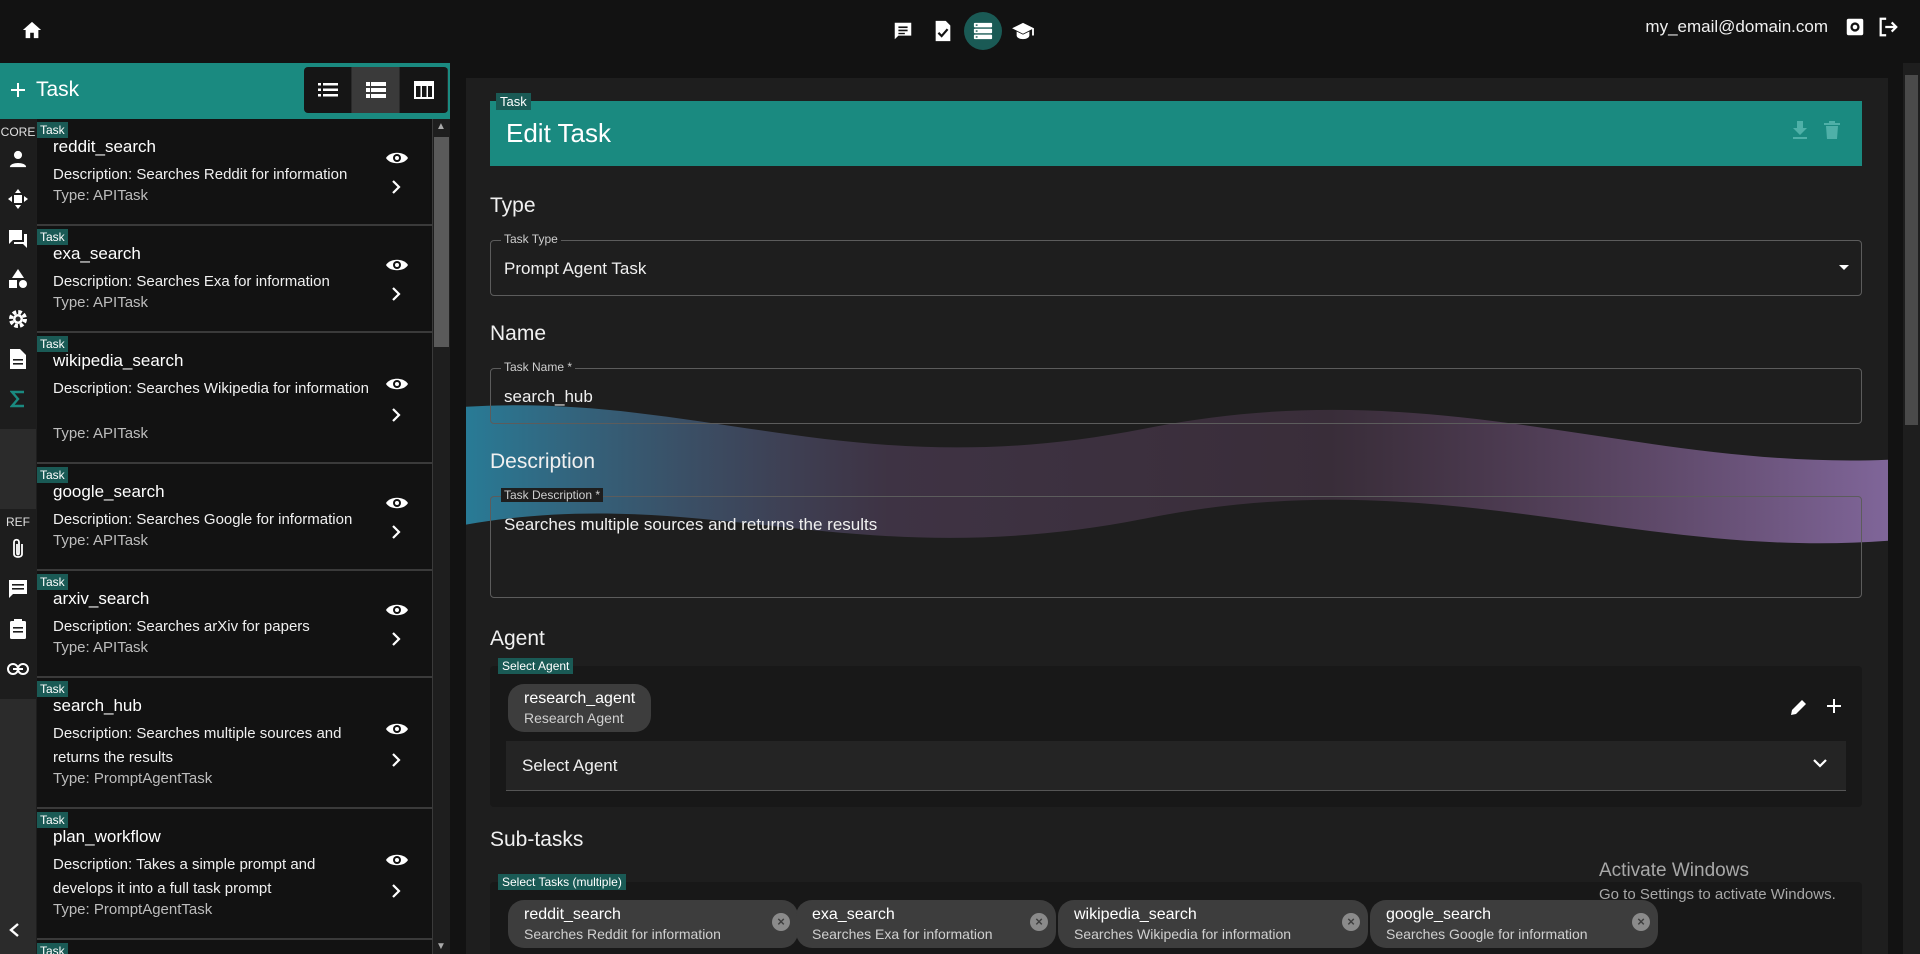  Describe the element at coordinates (1834, 707) in the screenshot. I see `add-agent-plus-icon` at that location.